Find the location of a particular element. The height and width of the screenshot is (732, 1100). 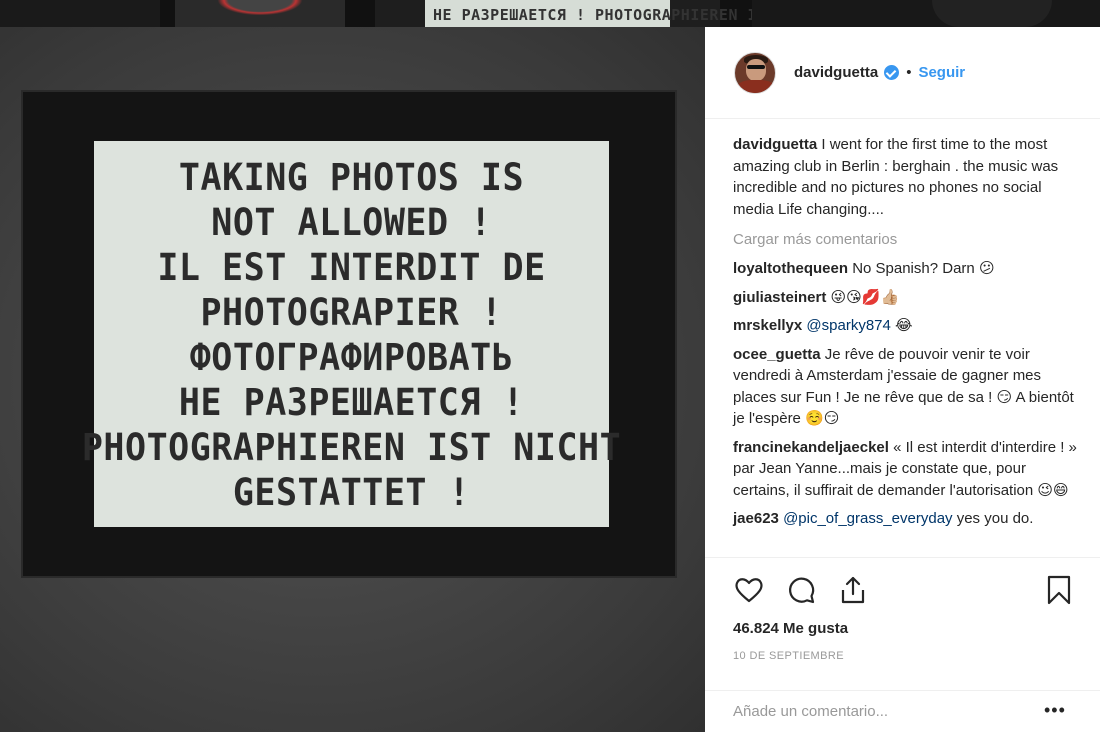

action-icons is located at coordinates (903, 590).